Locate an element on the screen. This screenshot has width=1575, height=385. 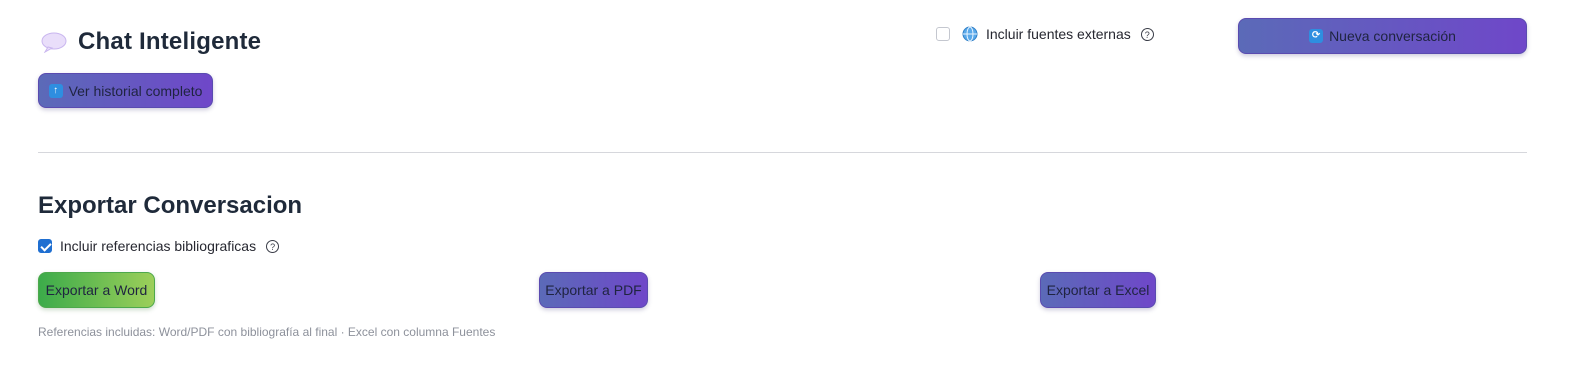
globe-icon is located at coordinates (970, 34).